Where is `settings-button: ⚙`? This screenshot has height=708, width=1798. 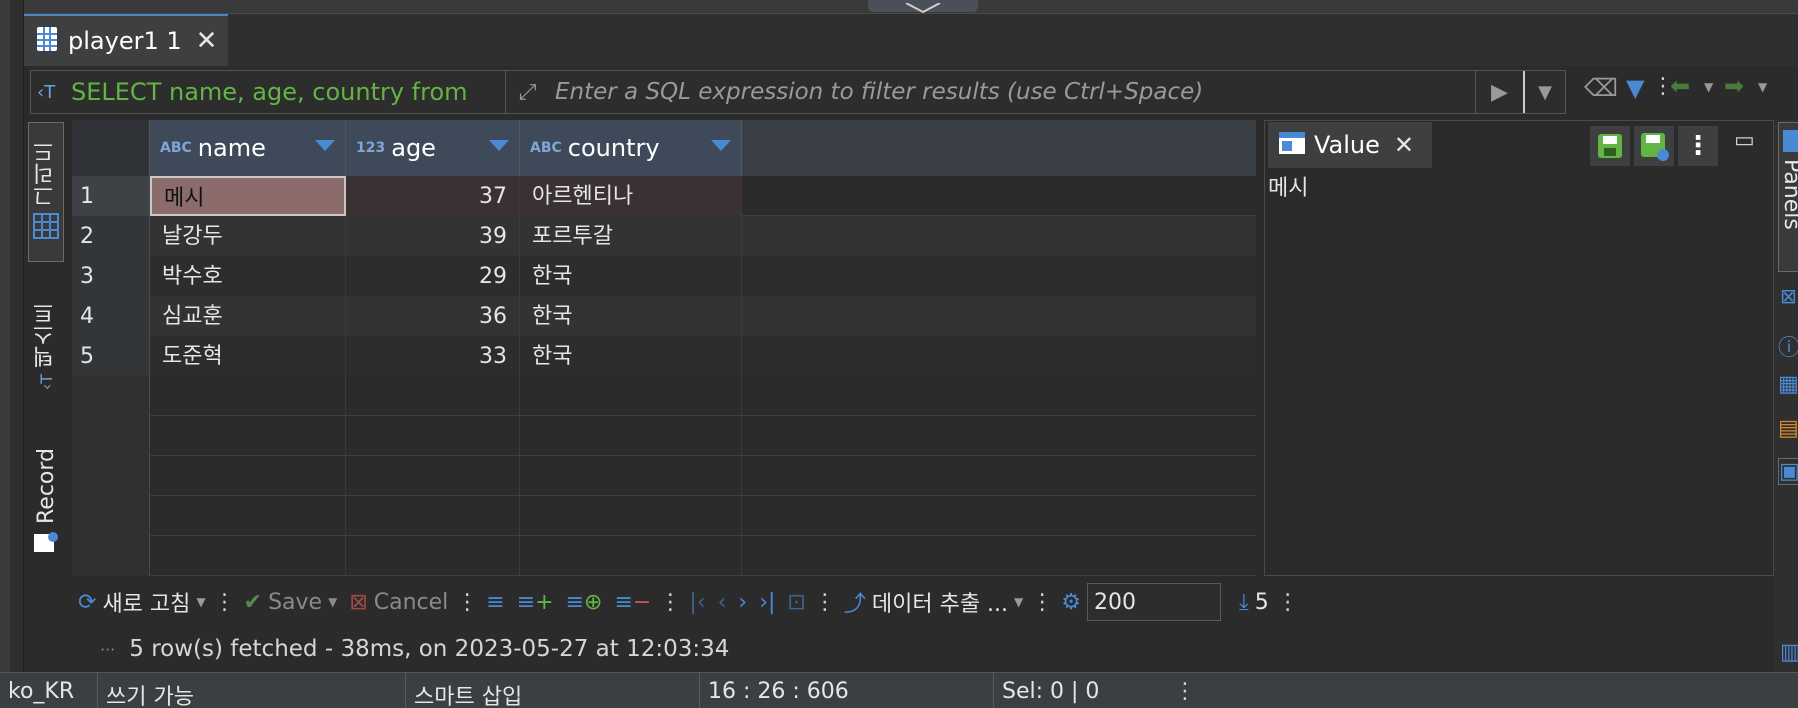
settings-button: ⚙ is located at coordinates (1071, 602).